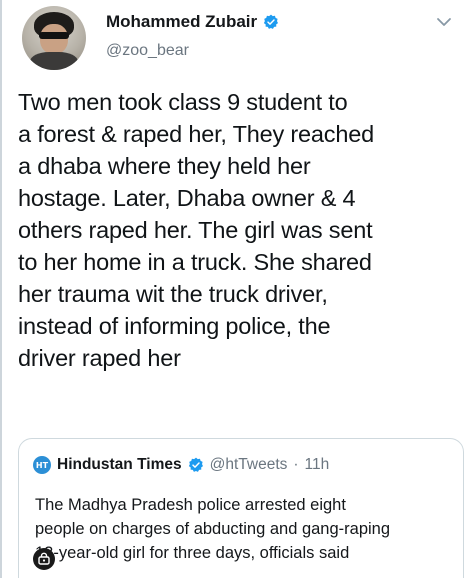  What do you see at coordinates (1, 289) in the screenshot?
I see `left-edge-divider` at bounding box center [1, 289].